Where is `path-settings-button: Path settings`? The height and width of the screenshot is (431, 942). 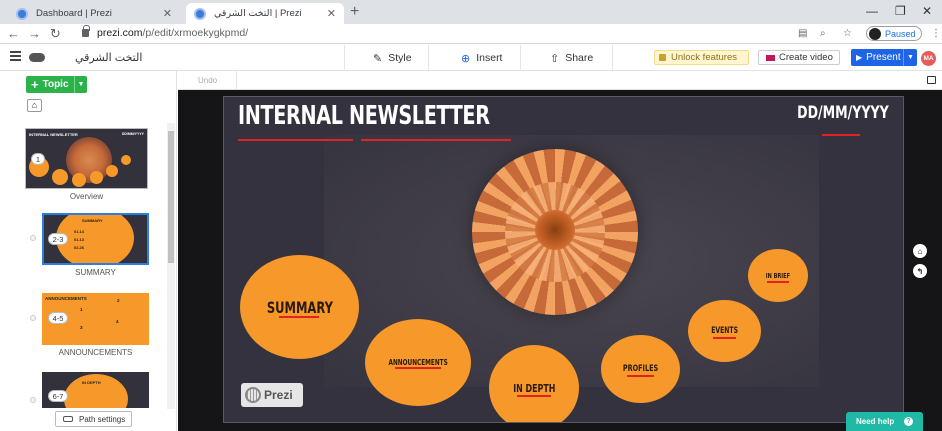 path-settings-button: Path settings is located at coordinates (93, 419).